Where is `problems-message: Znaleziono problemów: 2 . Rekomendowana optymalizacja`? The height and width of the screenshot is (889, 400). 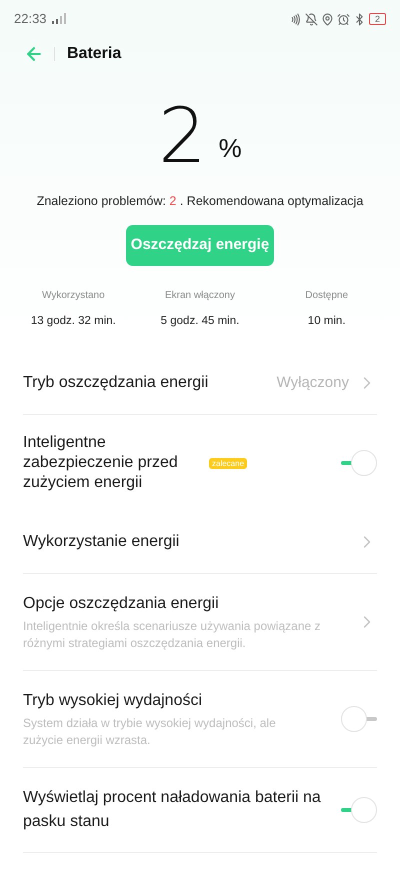 problems-message: Znaleziono problemów: 2 . Rekomendowana optymalizacja is located at coordinates (200, 201).